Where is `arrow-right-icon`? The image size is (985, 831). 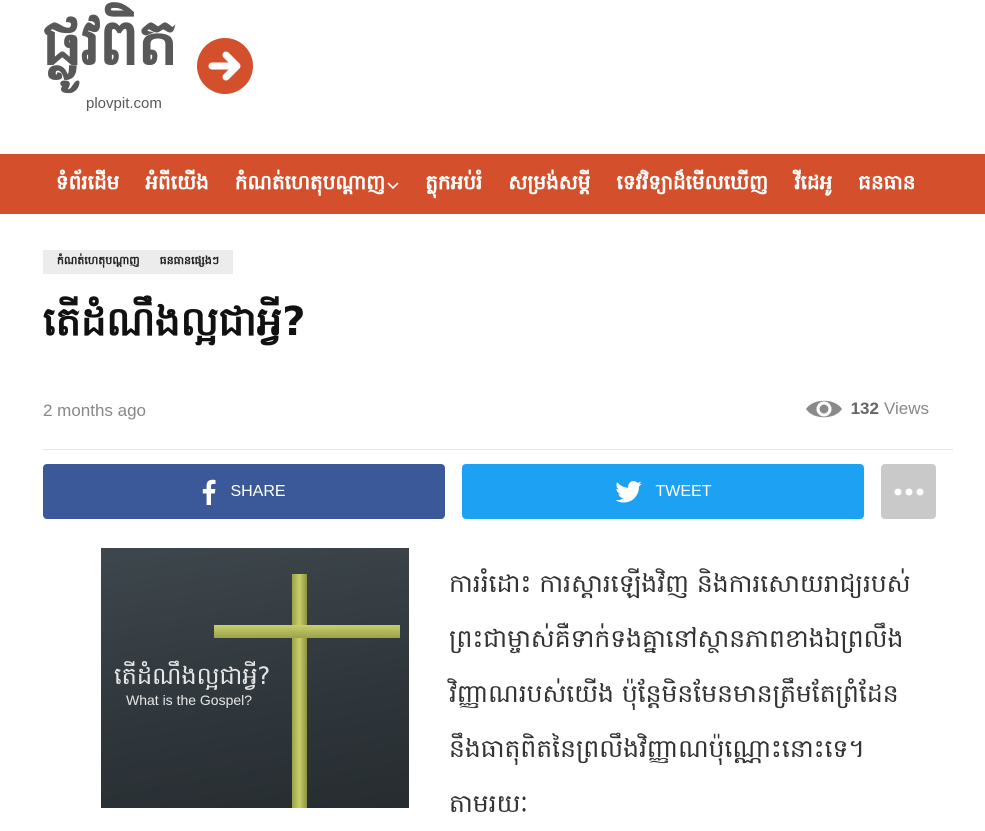
arrow-right-icon is located at coordinates (225, 66).